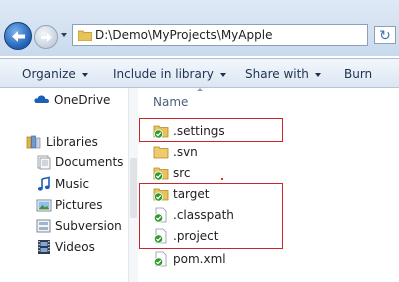 Image resolution: width=399 pixels, height=282 pixels. I want to click on file-name: .svn, so click(185, 152).